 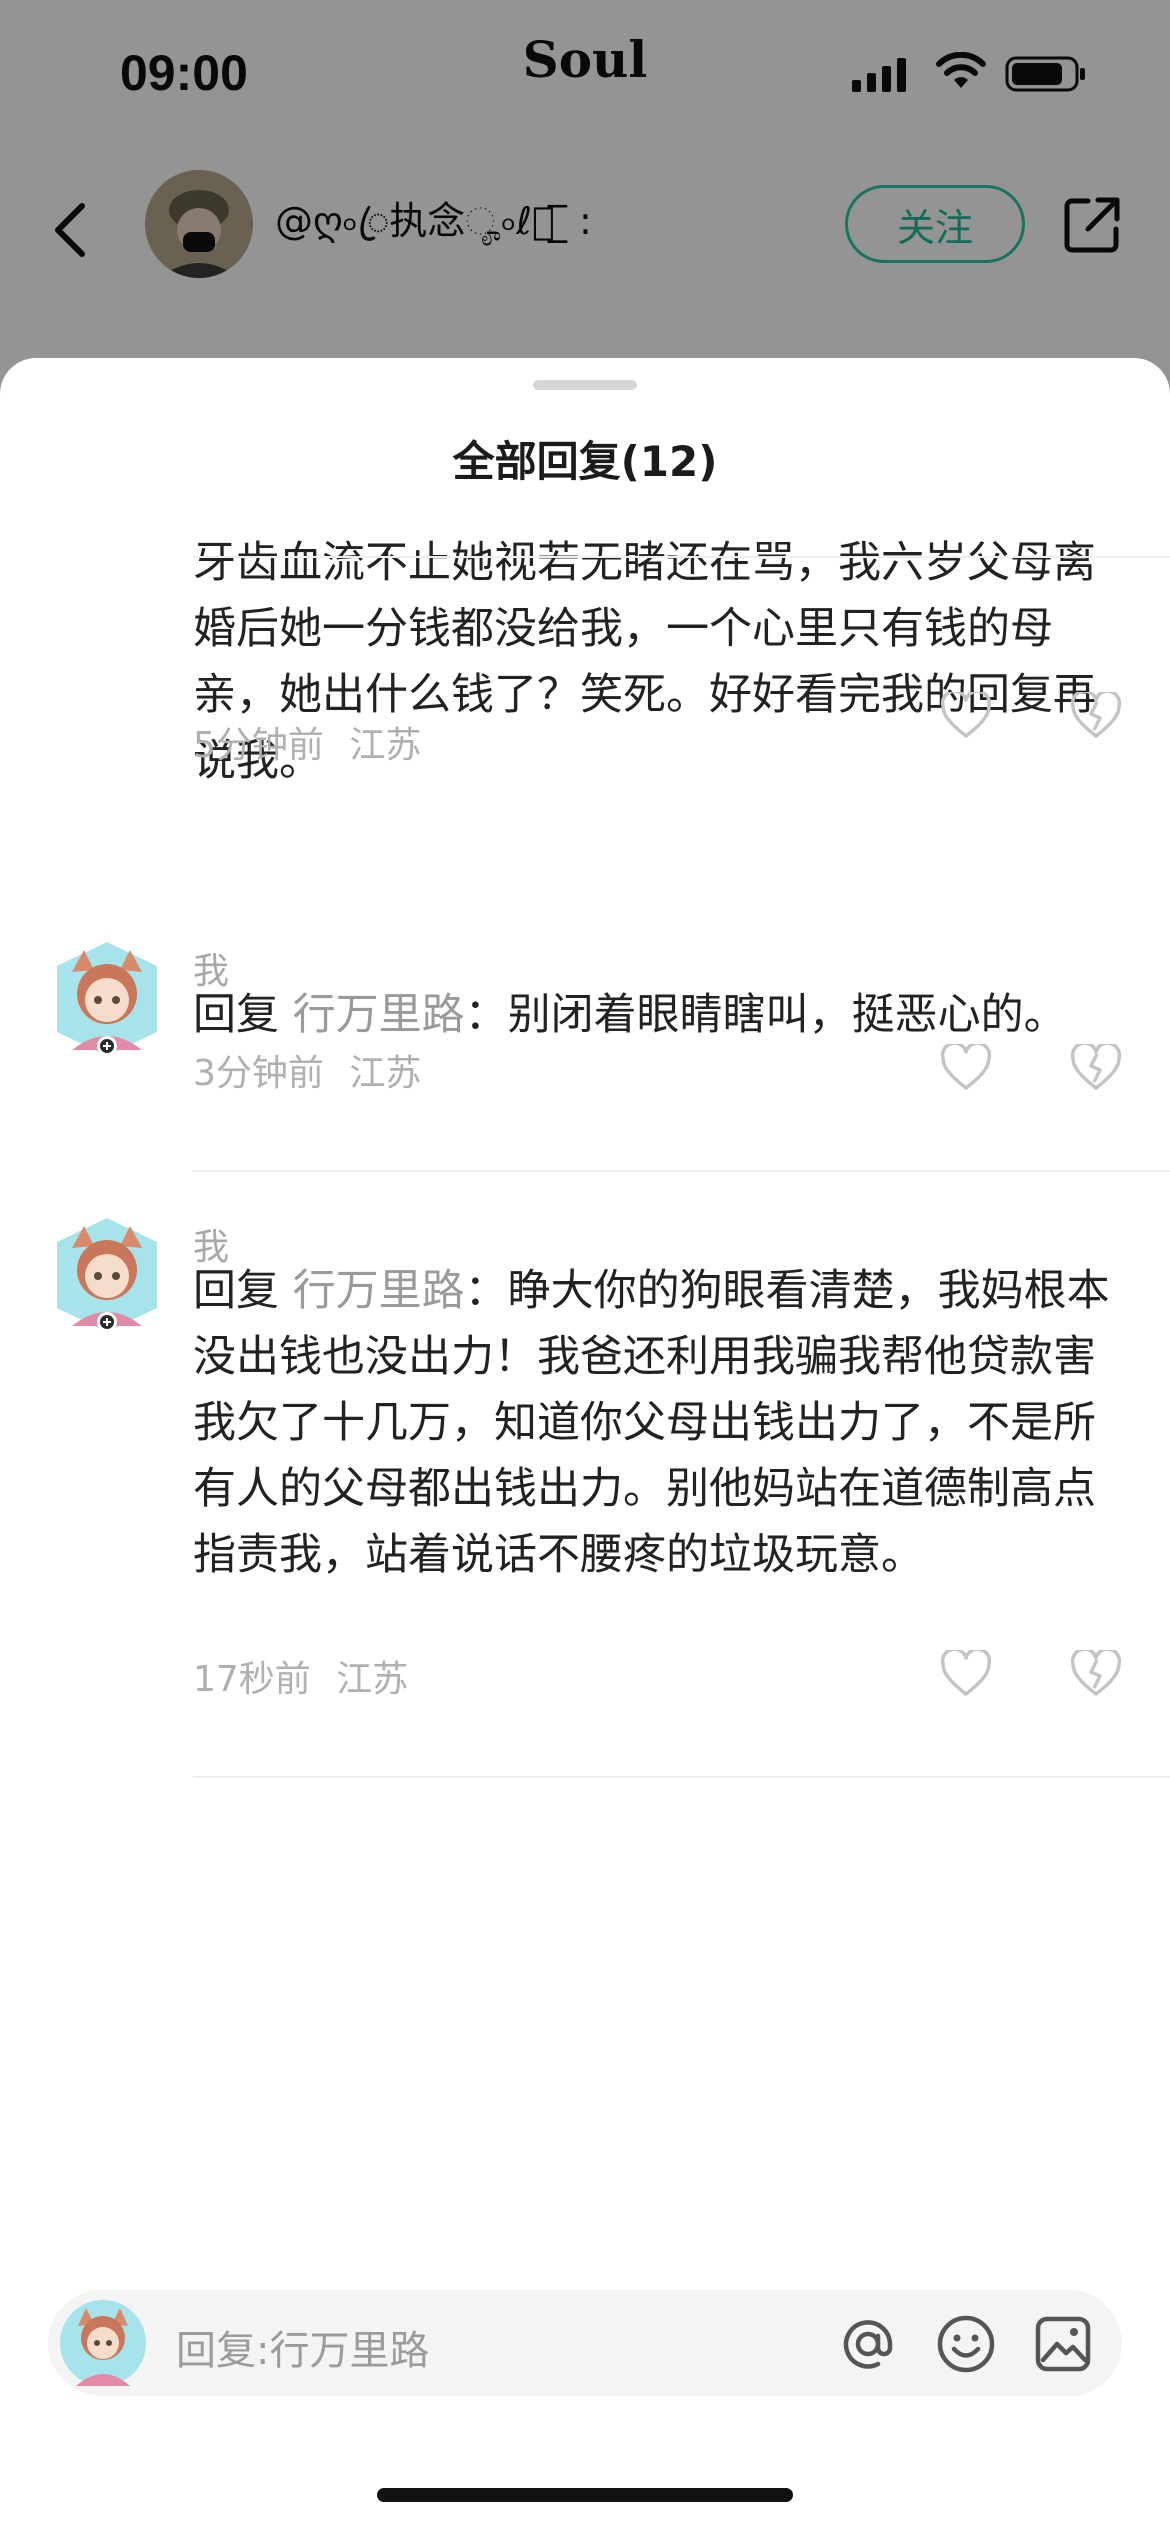 What do you see at coordinates (1063, 2344) in the screenshot?
I see `image-icon` at bounding box center [1063, 2344].